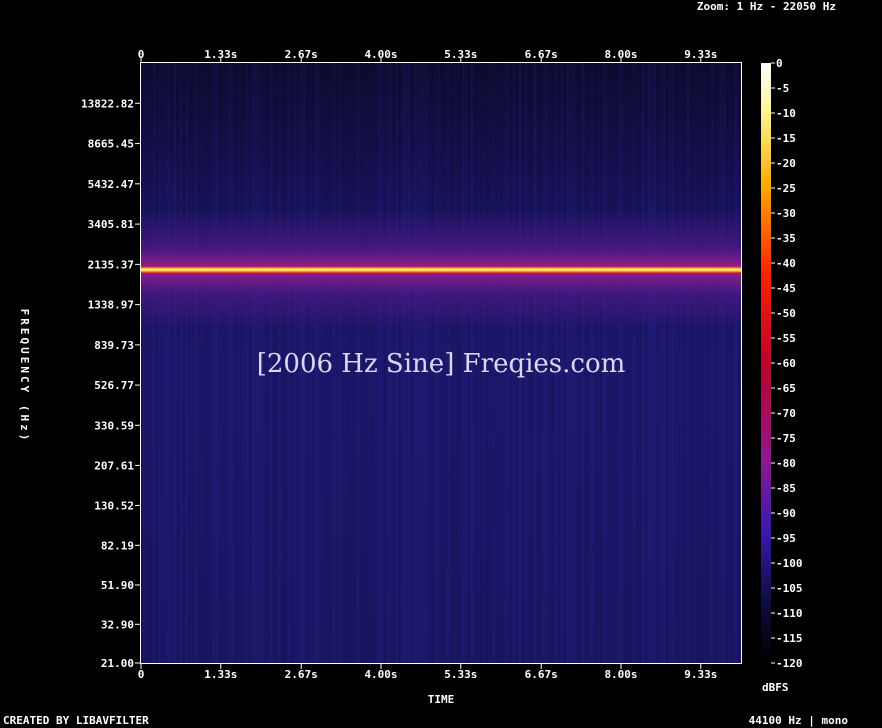  What do you see at coordinates (799, 720) in the screenshot?
I see `format-readout: 44100 Hz | mono` at bounding box center [799, 720].